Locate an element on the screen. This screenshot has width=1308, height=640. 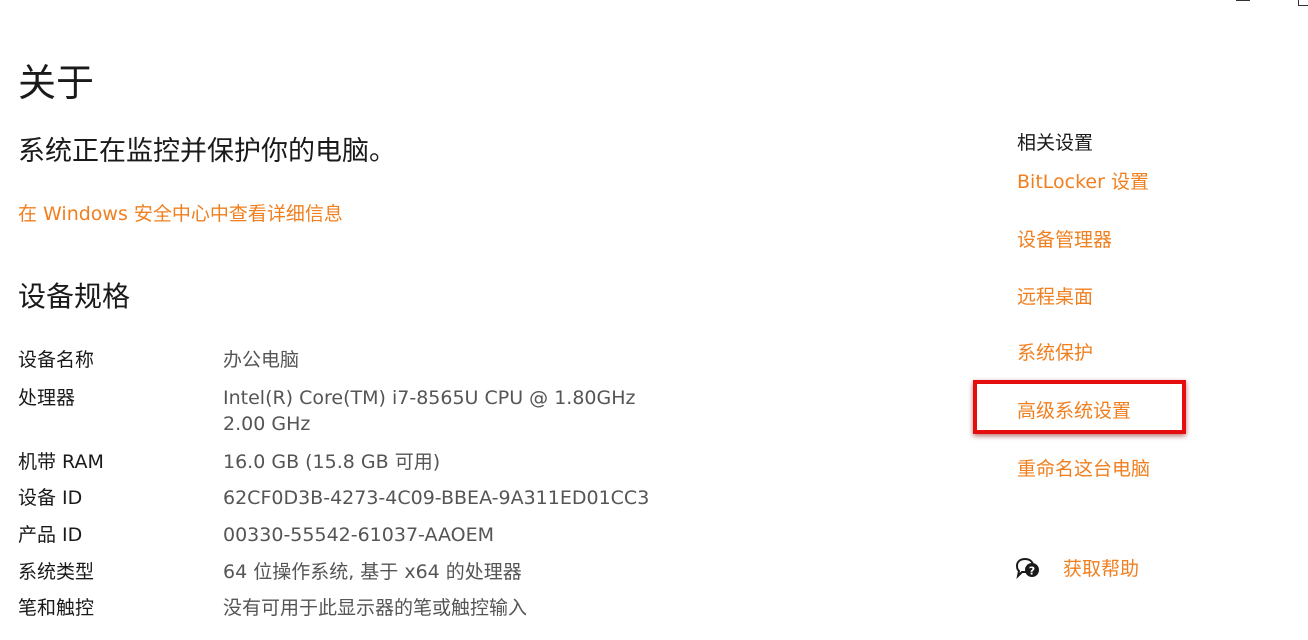
spec-value: 64 位操作系统, 基于 x64 的处理器 is located at coordinates (372, 572).